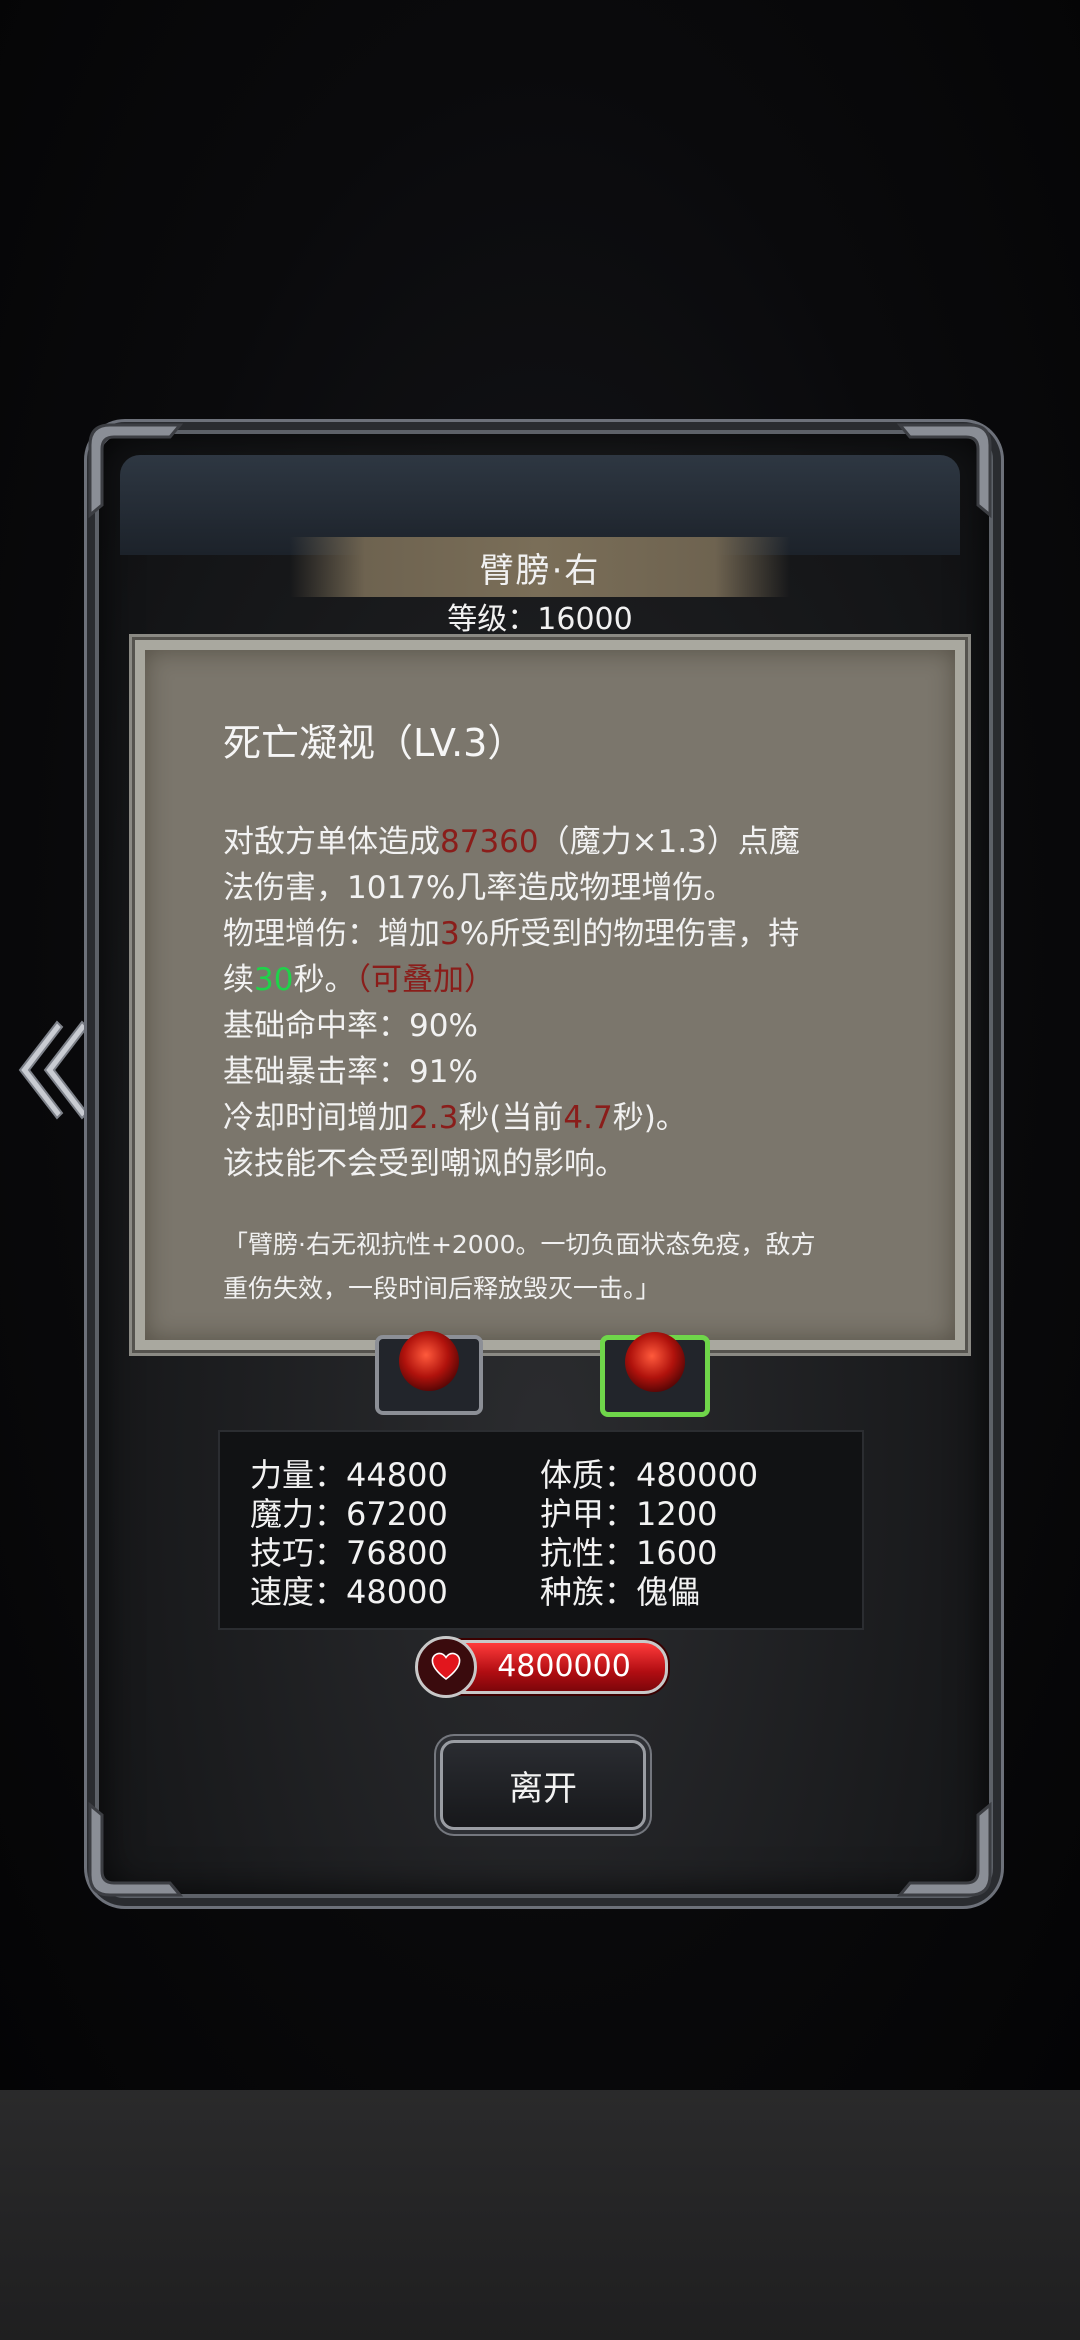 This screenshot has height=2340, width=1080. Describe the element at coordinates (274, 980) in the screenshot. I see `skill-description-text: 30` at that location.